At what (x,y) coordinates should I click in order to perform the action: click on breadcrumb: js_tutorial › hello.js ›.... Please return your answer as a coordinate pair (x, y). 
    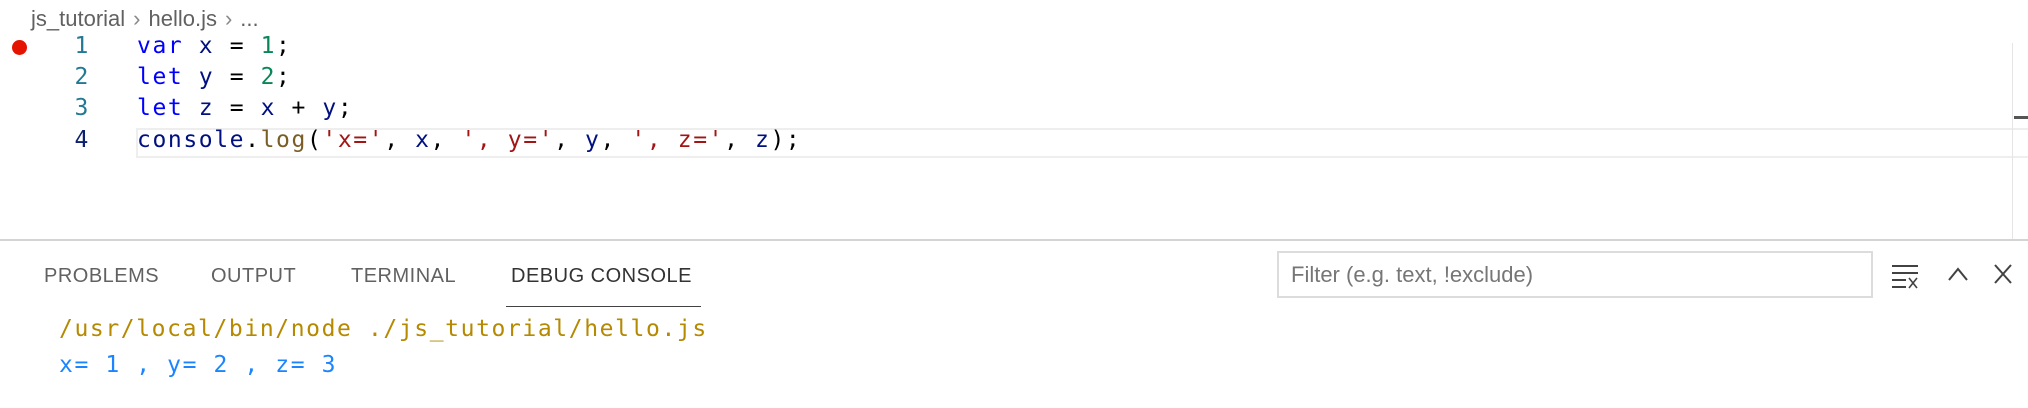
    Looking at the image, I should click on (145, 19).